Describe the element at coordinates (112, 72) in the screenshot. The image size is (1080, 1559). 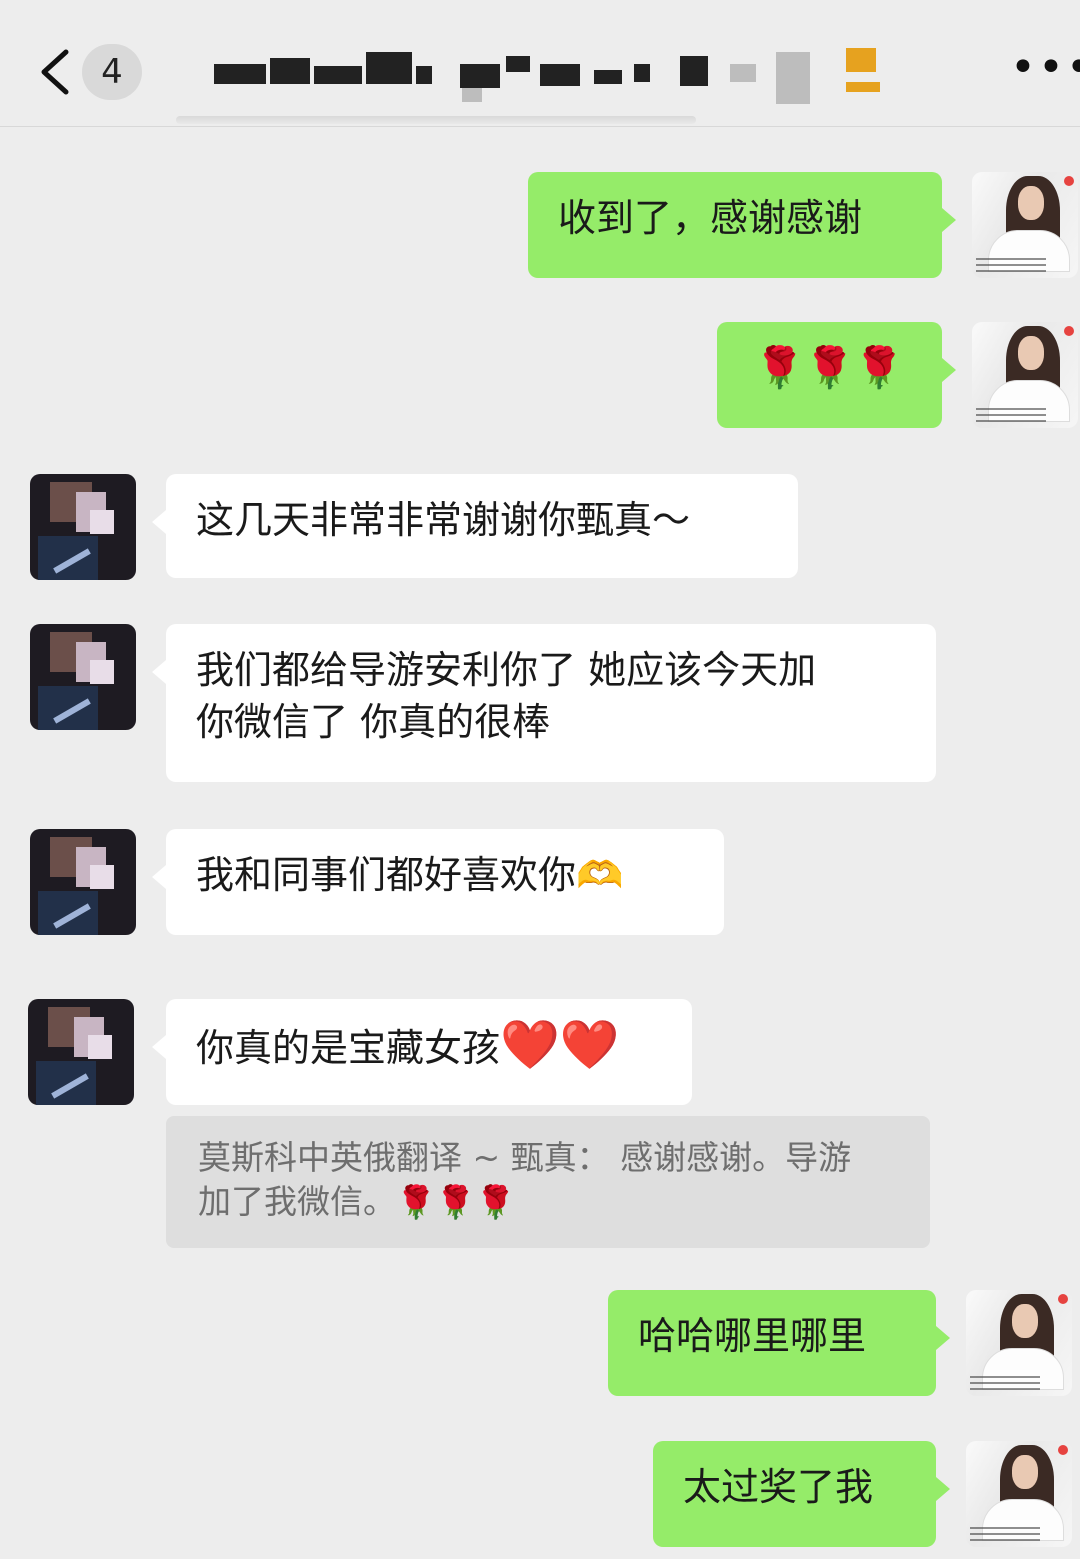
I see `unread-count-badge: 4` at that location.